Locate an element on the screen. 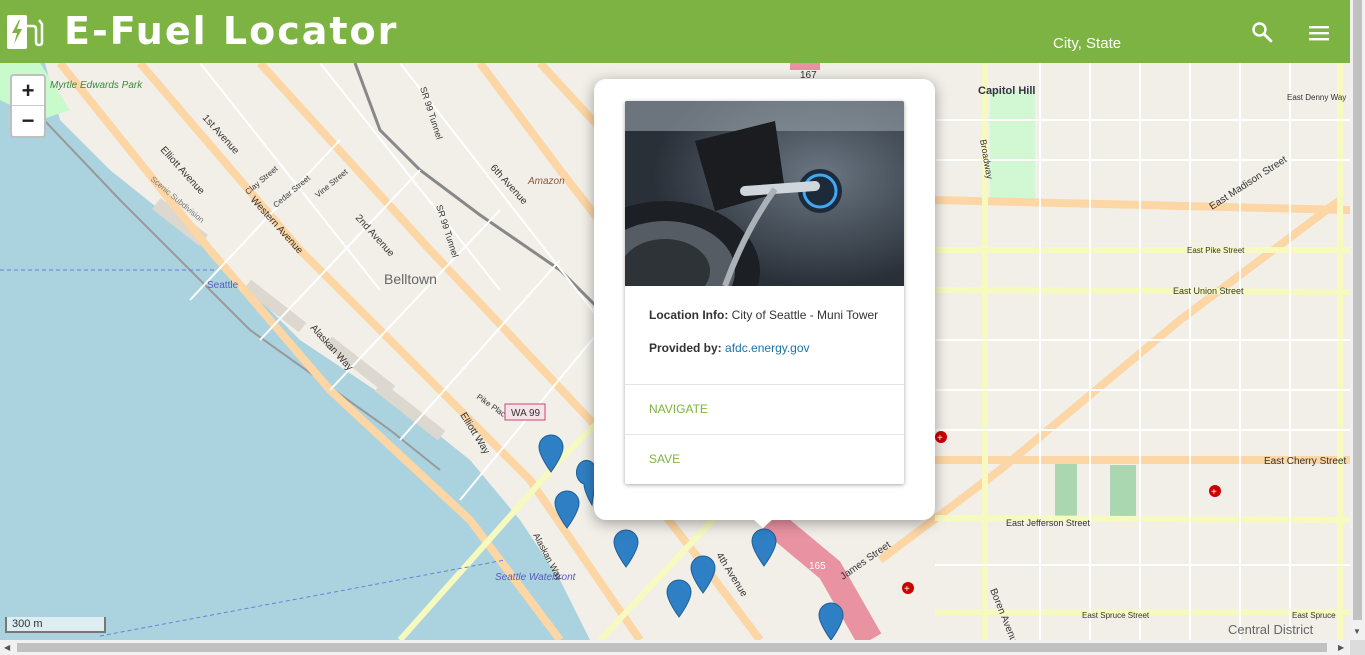  vertical-scrollbar: ▼ is located at coordinates (1357, 320).